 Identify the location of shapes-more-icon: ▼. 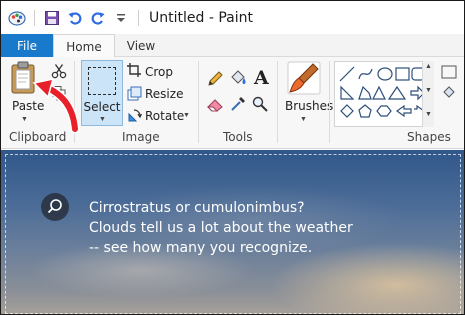
(428, 114).